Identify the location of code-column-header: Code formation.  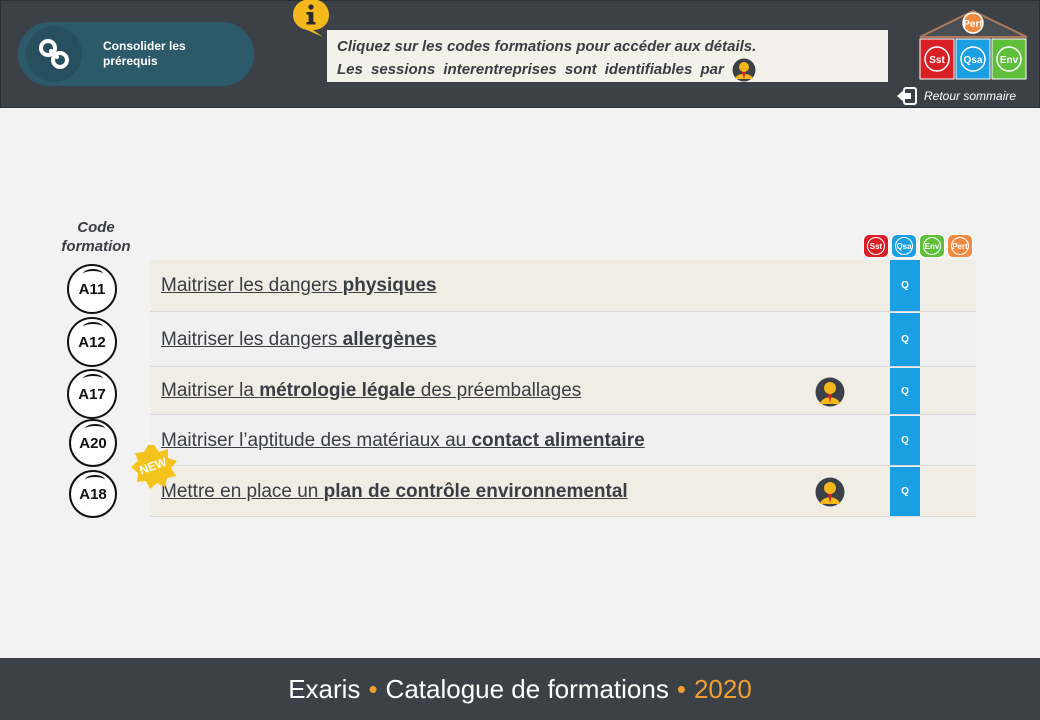
(96, 237).